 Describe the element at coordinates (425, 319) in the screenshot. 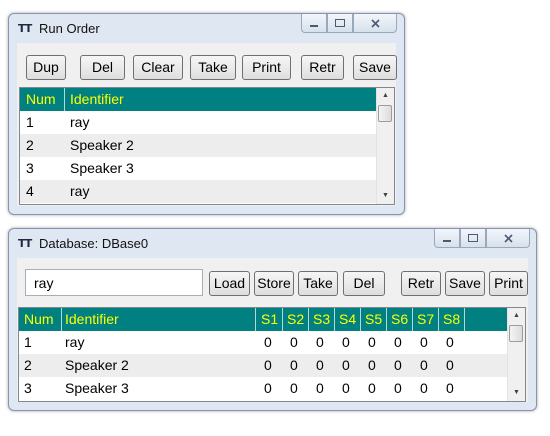

I see `column-header-s7: S7` at that location.